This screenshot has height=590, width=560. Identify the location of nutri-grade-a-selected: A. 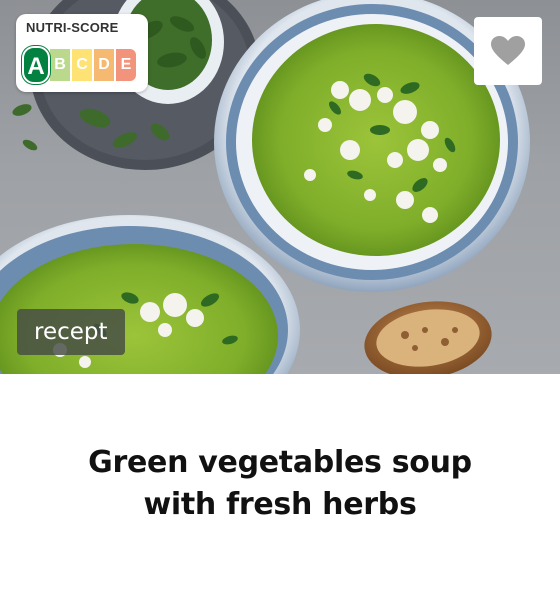
(36, 65).